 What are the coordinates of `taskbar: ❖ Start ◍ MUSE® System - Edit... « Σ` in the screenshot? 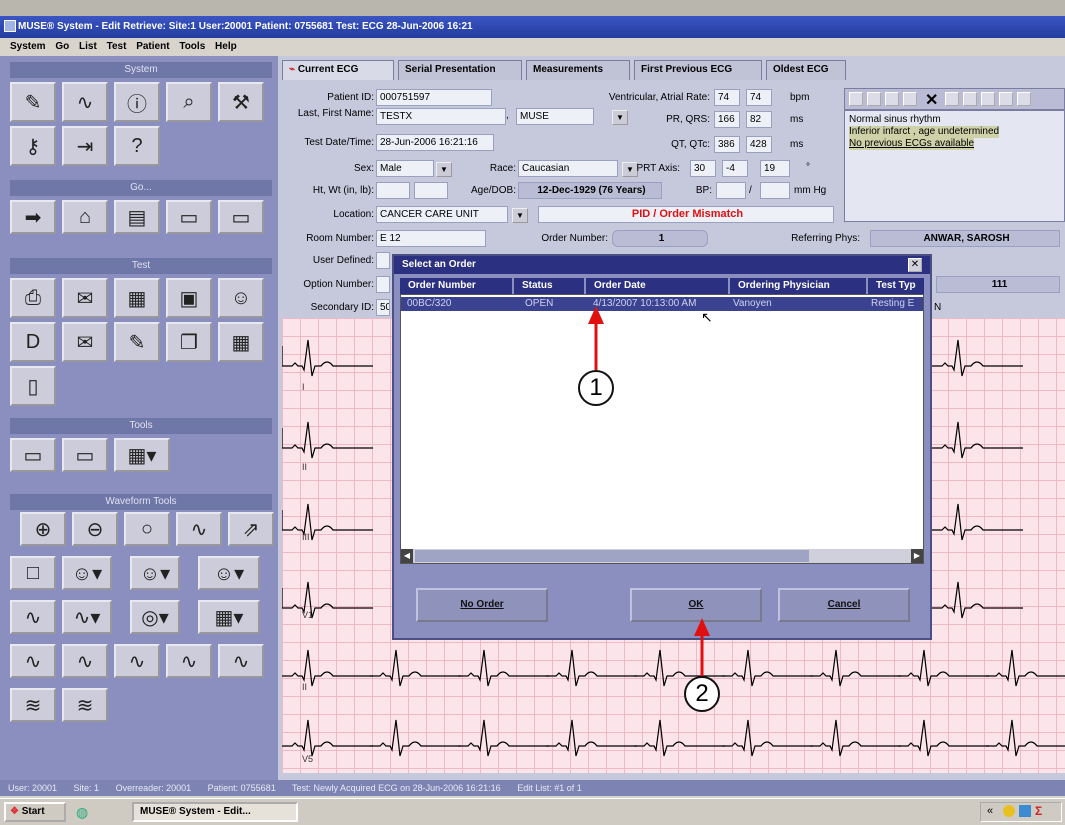 It's located at (532, 811).